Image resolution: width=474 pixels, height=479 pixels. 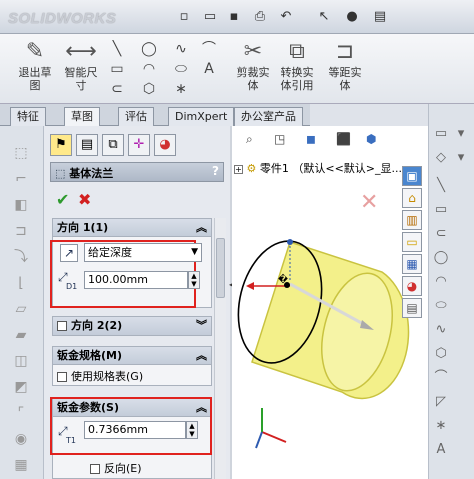 I want to click on rebuild-icon: ●, so click(x=352, y=17).